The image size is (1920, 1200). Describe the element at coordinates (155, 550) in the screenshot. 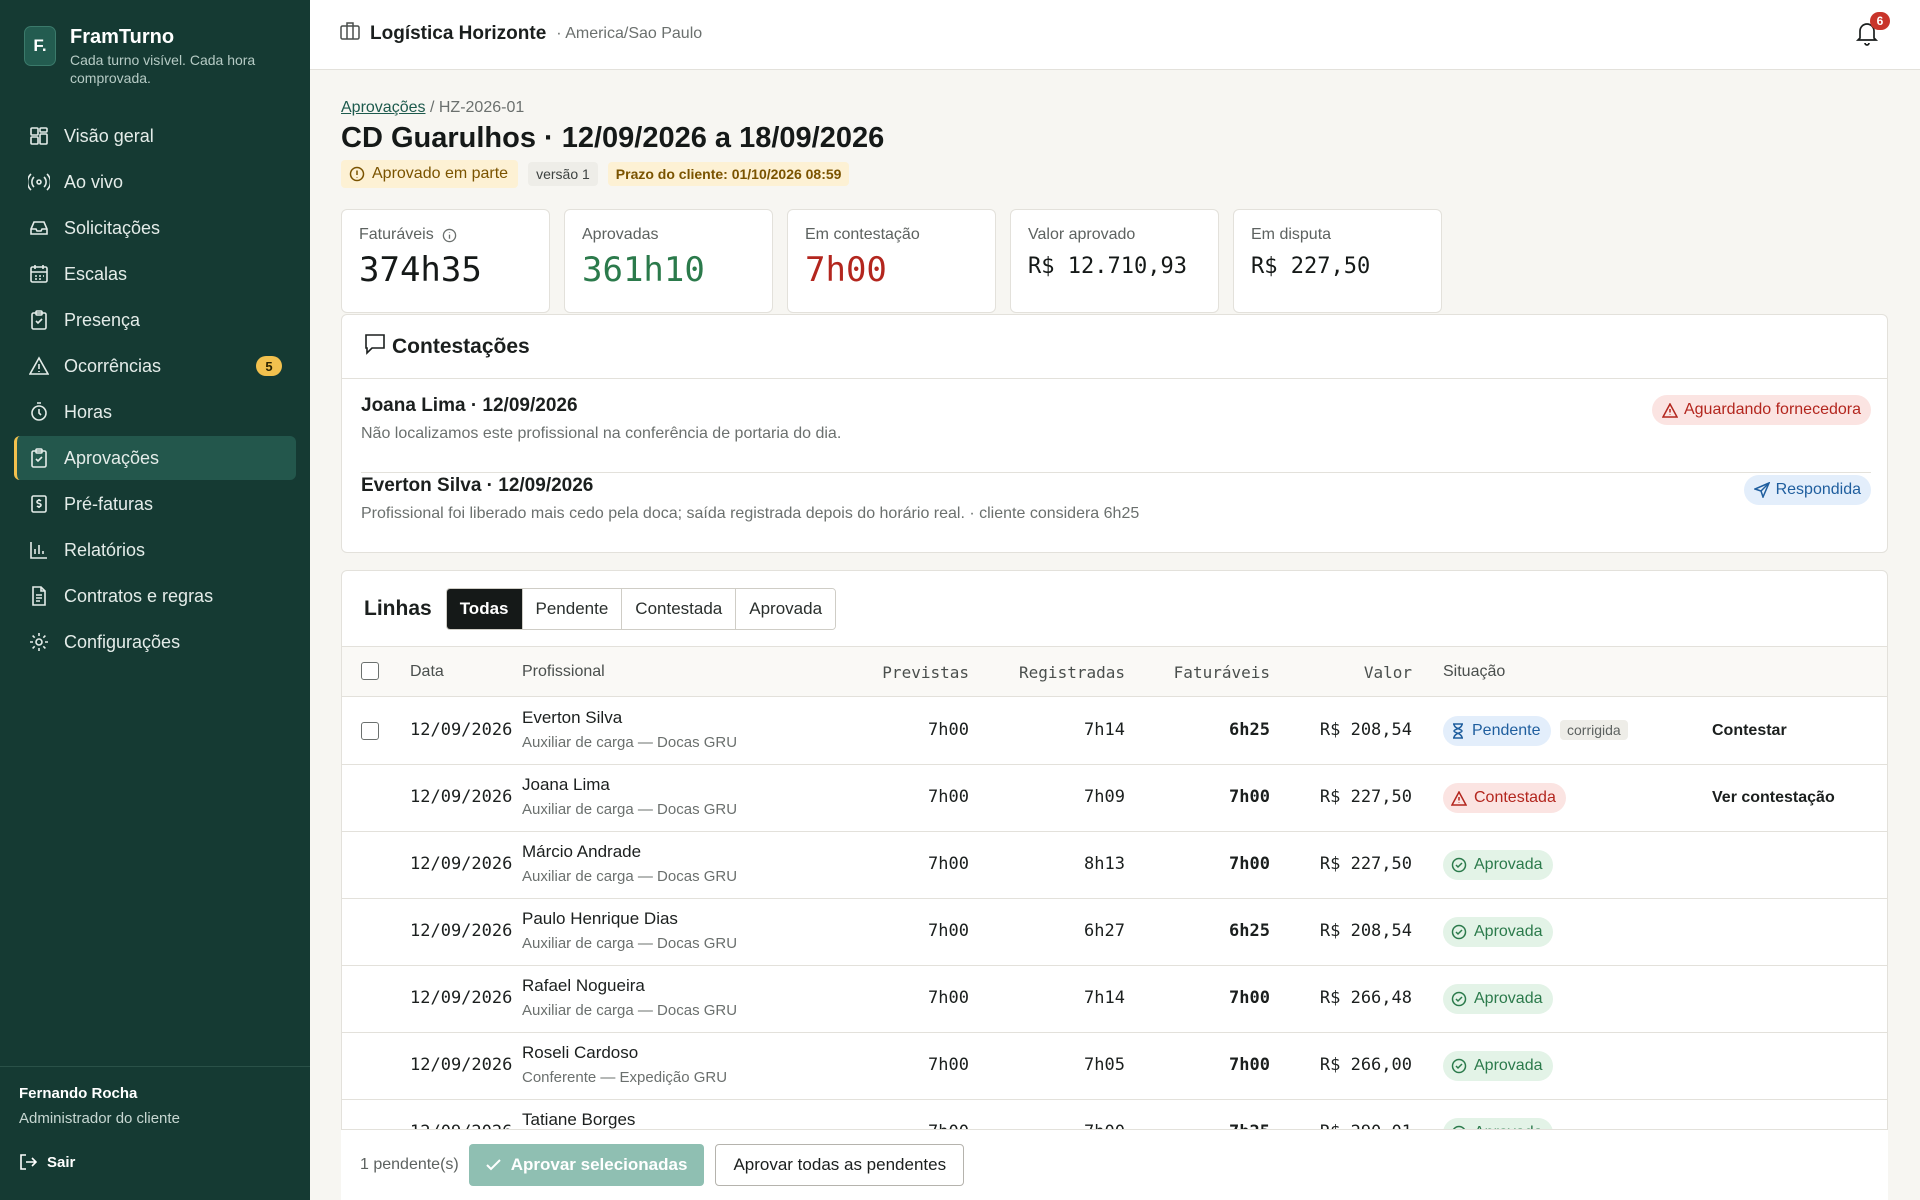

I see `sidebar-item-relatorios: Relatórios` at that location.